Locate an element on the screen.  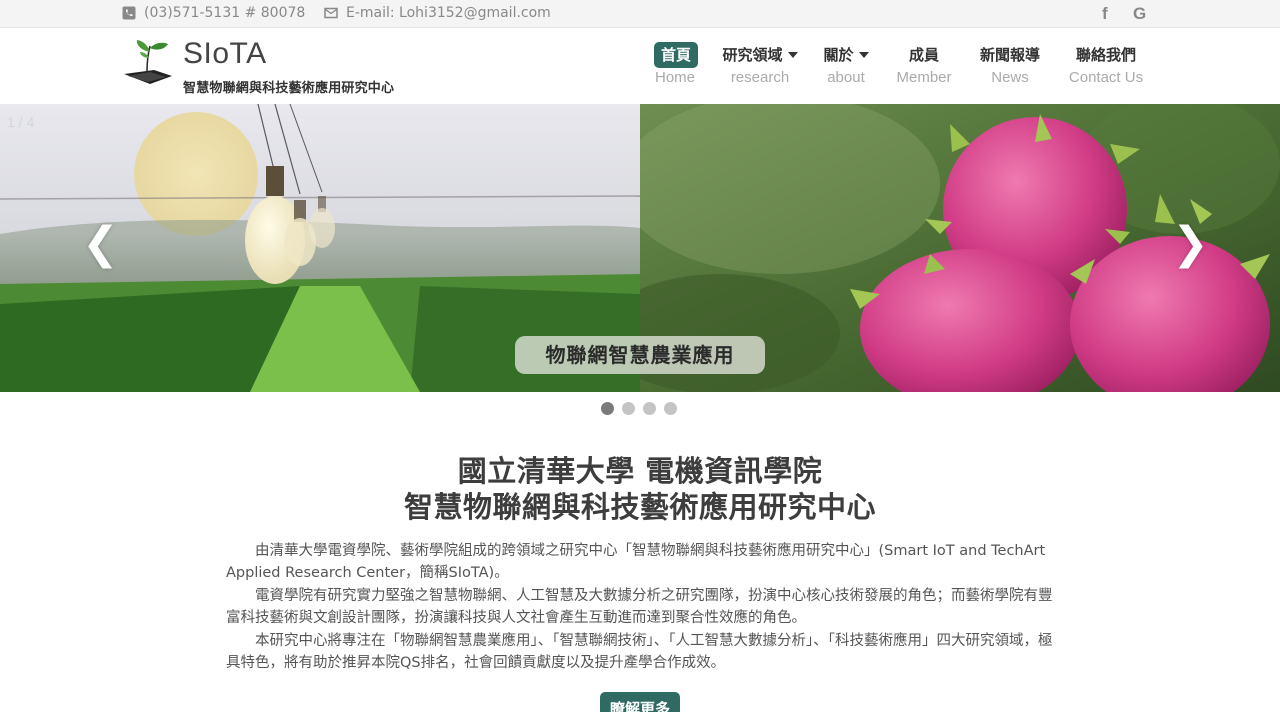
intro-title: 國立清華大學 電機資訊學院 智慧物聯網與科技藝術應用研究中心 is located at coordinates (640, 489).